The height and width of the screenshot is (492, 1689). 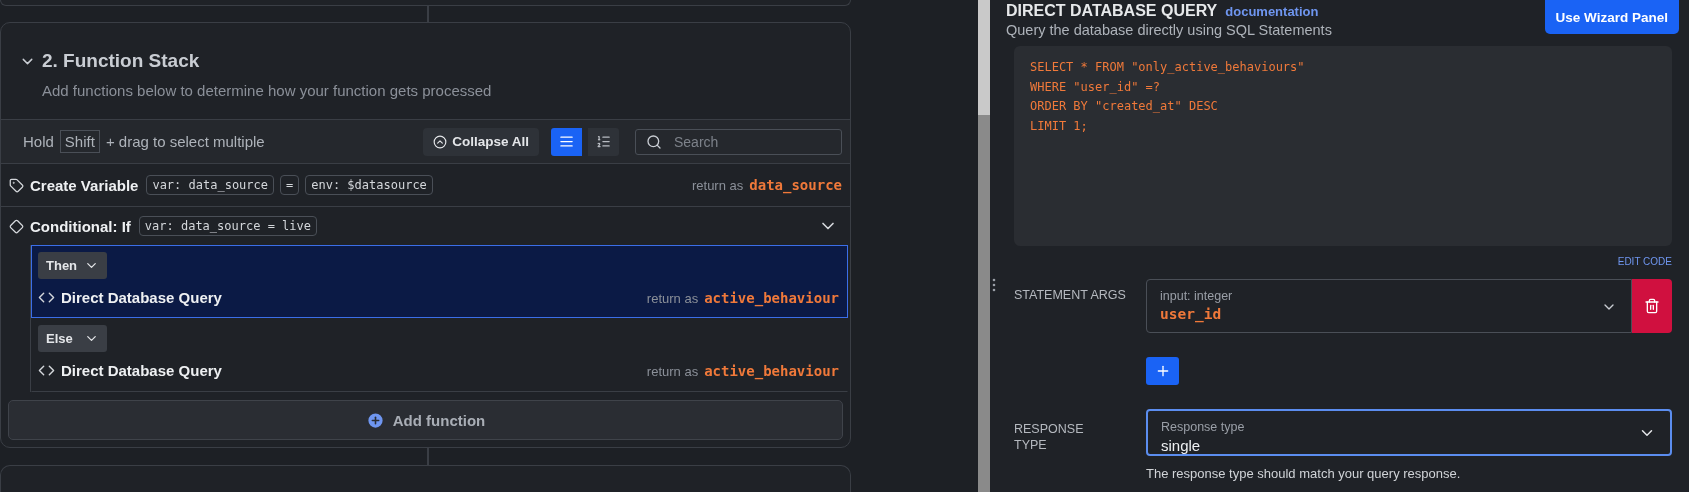 What do you see at coordinates (1059, 126) in the screenshot?
I see `code-line: LIMIT 1;` at bounding box center [1059, 126].